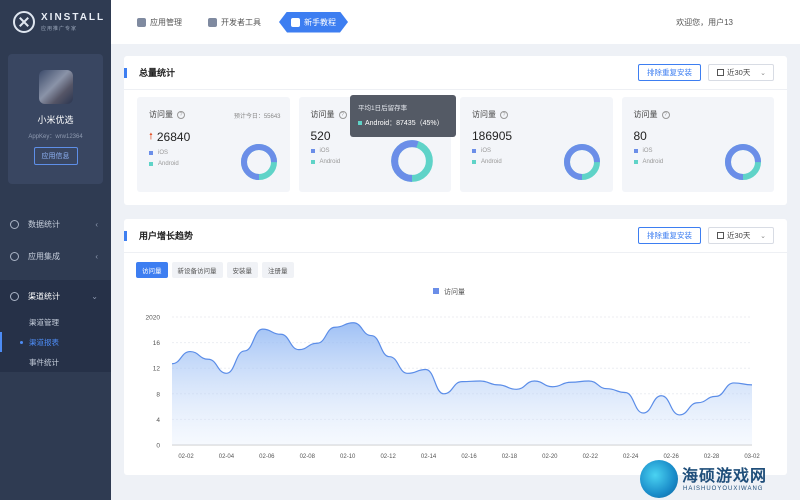 This screenshot has width=800, height=500. What do you see at coordinates (73, 17) in the screenshot?
I see `brand-title: XINSTALL` at bounding box center [73, 17].